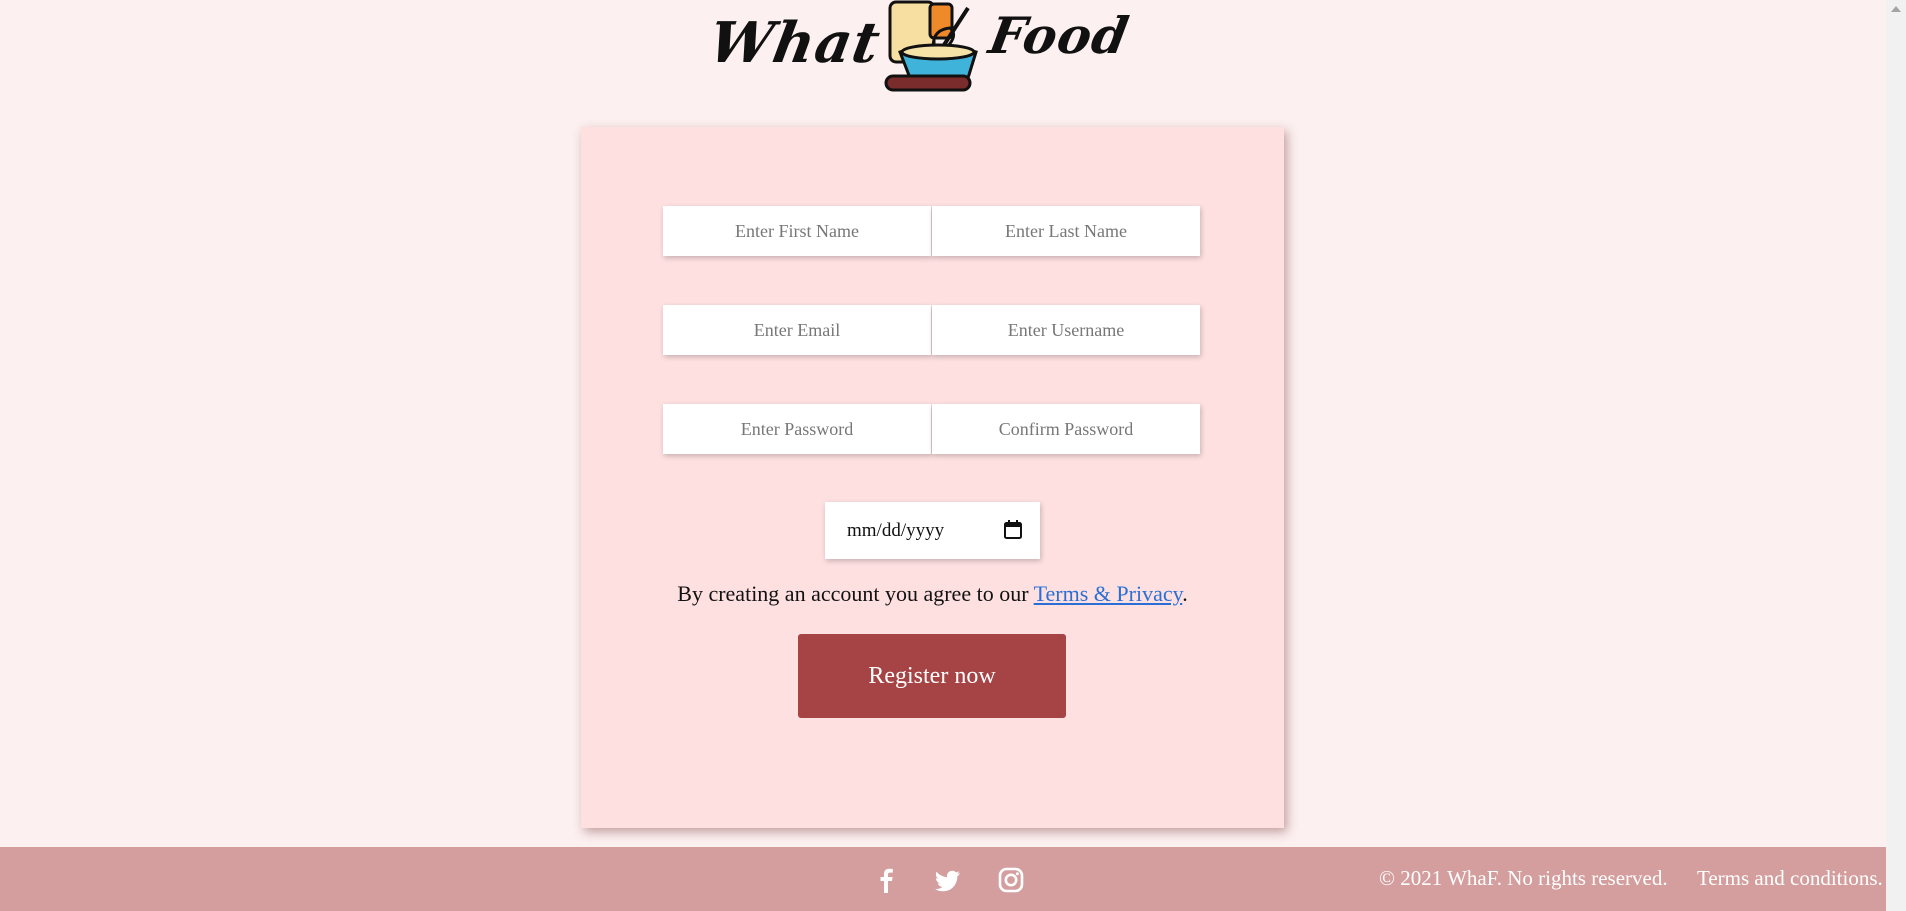  Describe the element at coordinates (1896, 9) in the screenshot. I see `scroll-up-arrow-icon` at that location.